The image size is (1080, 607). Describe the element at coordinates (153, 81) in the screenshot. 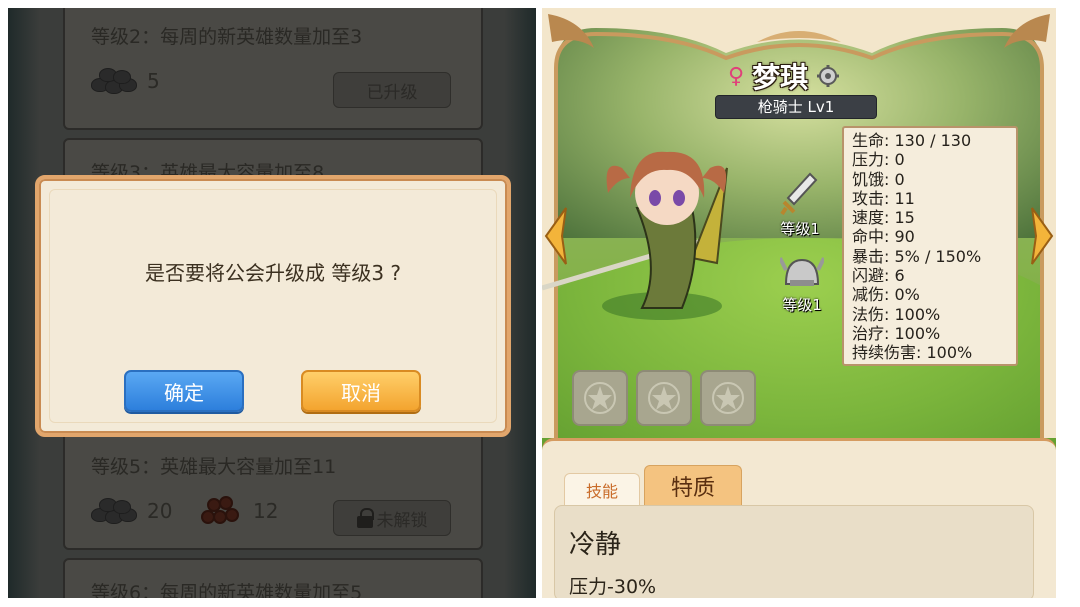

I see `ore-amount: 5` at that location.